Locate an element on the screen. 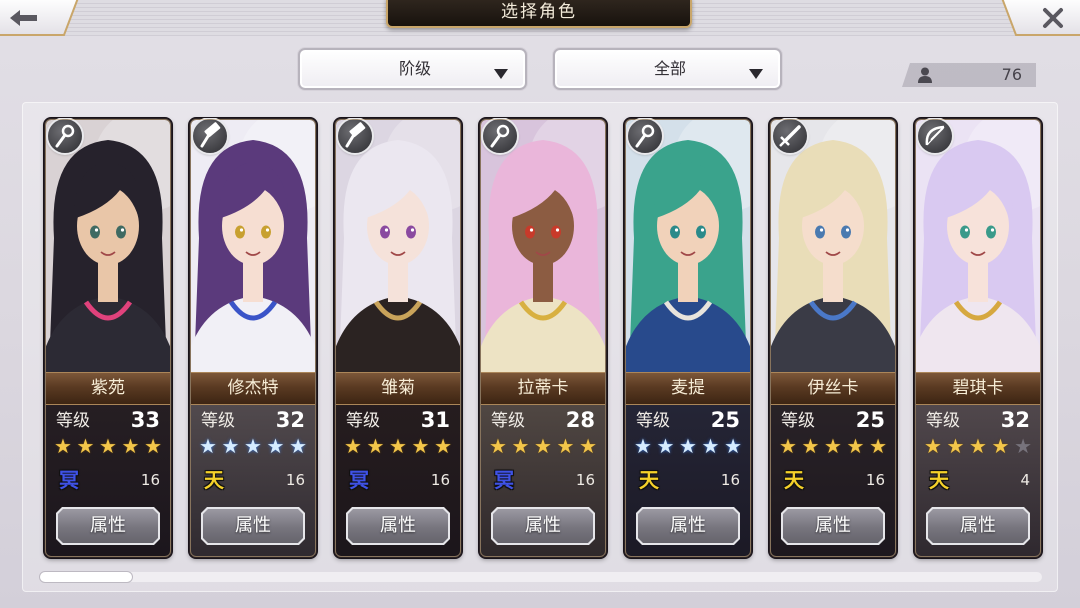 This screenshot has width=1080, height=608. level-value: 28 is located at coordinates (580, 420).